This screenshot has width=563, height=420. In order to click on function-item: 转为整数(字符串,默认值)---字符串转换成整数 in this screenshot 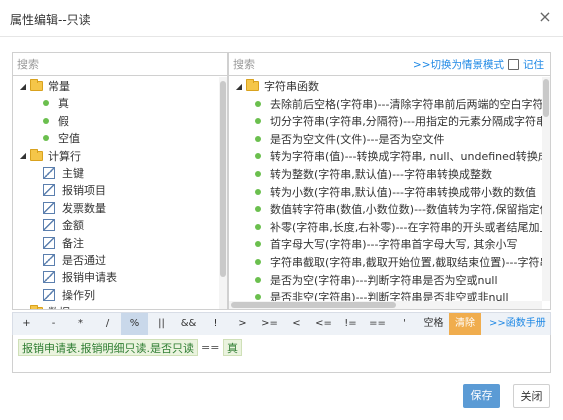, I will do `click(373, 174)`.